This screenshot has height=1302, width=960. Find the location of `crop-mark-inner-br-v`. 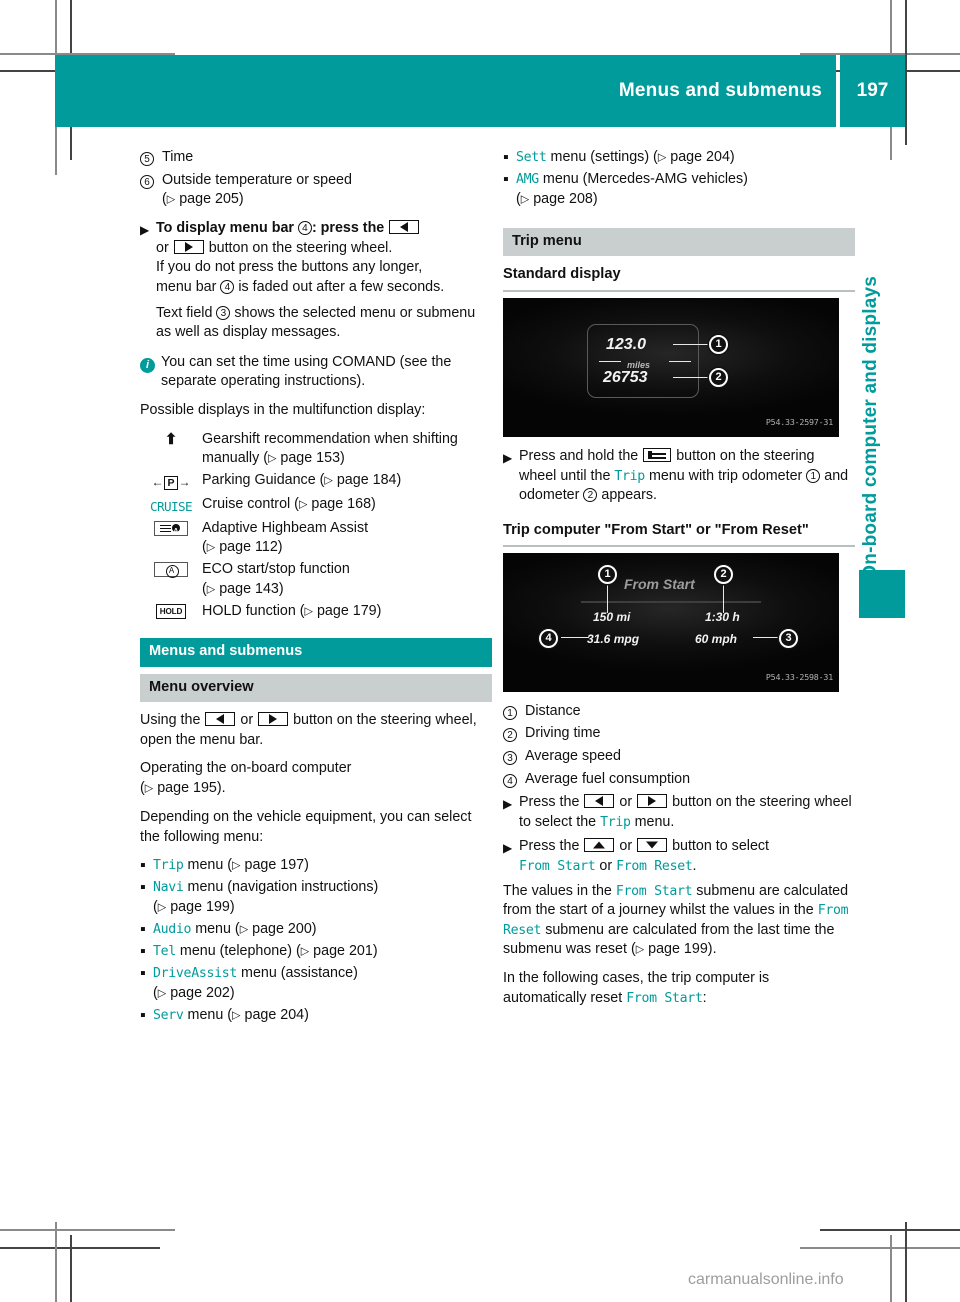

crop-mark-inner-br-v is located at coordinates (891, 1268).